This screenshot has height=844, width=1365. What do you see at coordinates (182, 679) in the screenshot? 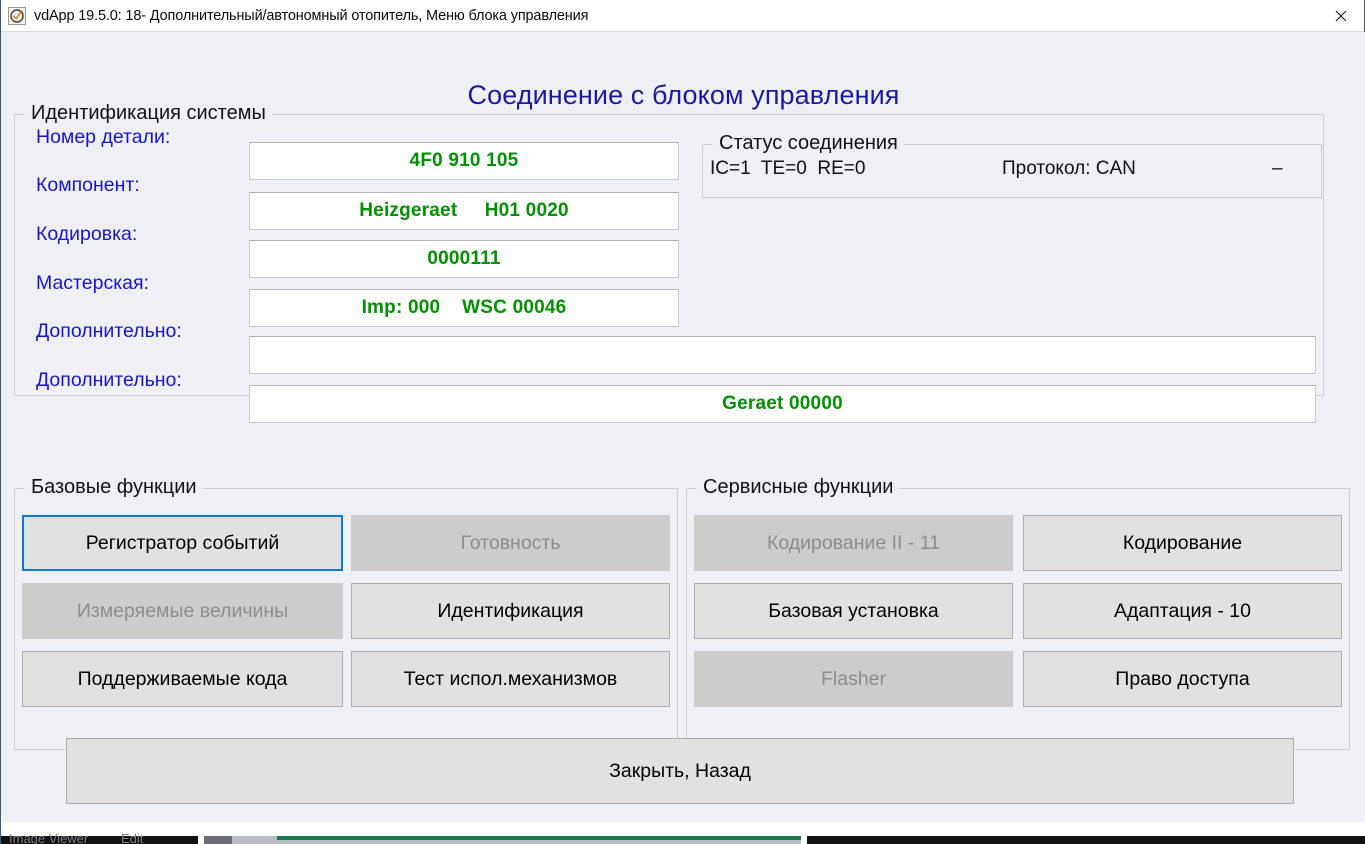
I see `button-supported-codes: Поддерживаемые кода` at bounding box center [182, 679].